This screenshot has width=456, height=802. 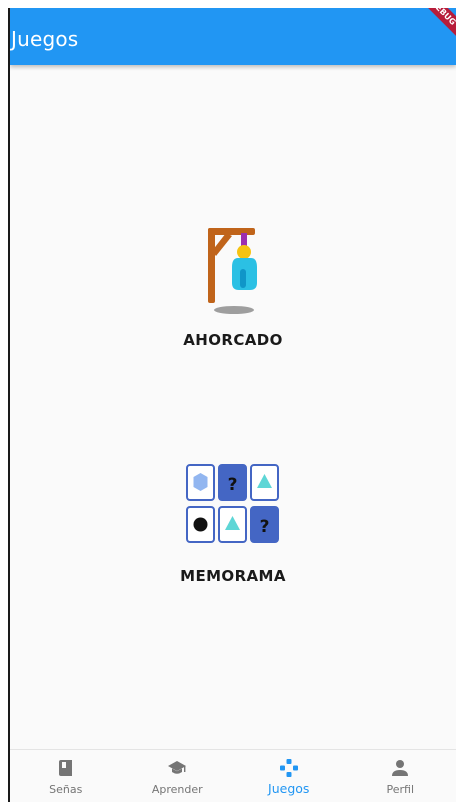 What do you see at coordinates (45, 39) in the screenshot?
I see `page-title: Juegos` at bounding box center [45, 39].